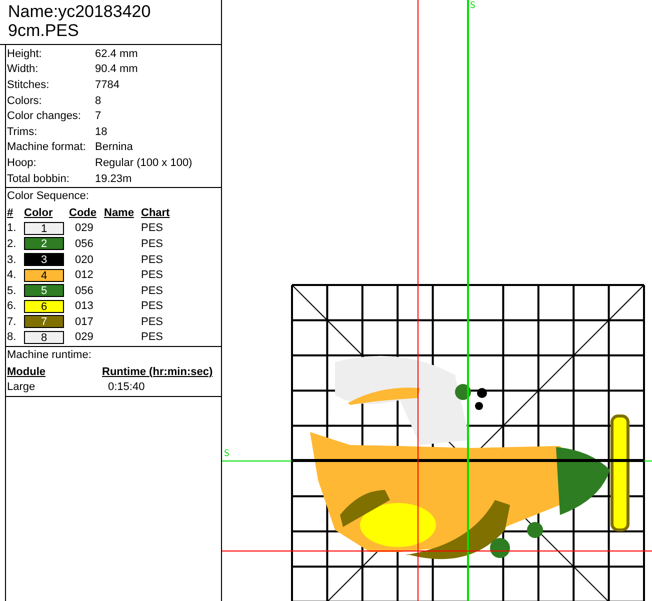  What do you see at coordinates (12, 228) in the screenshot?
I see `row-index: 1.` at bounding box center [12, 228].